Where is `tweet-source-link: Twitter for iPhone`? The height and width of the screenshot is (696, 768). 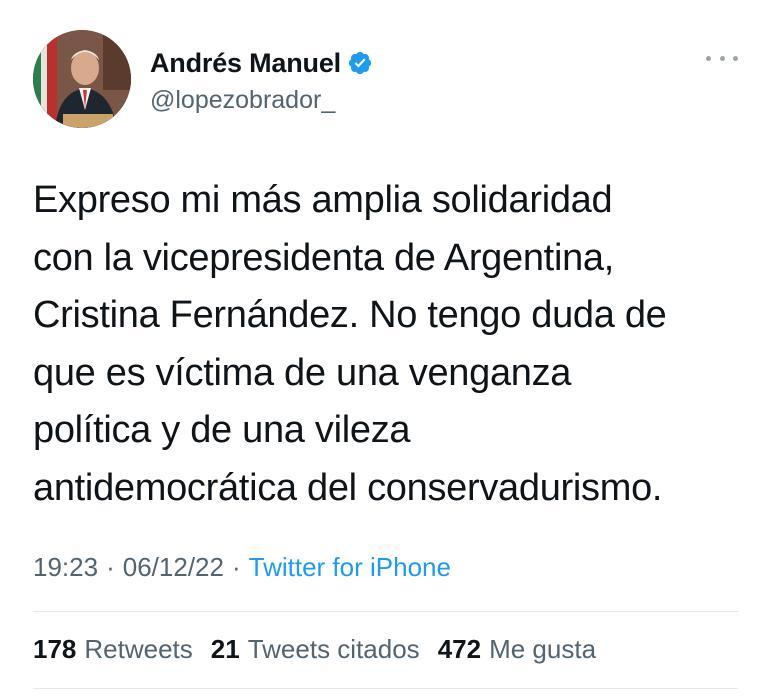
tweet-source-link: Twitter for iPhone is located at coordinates (350, 567).